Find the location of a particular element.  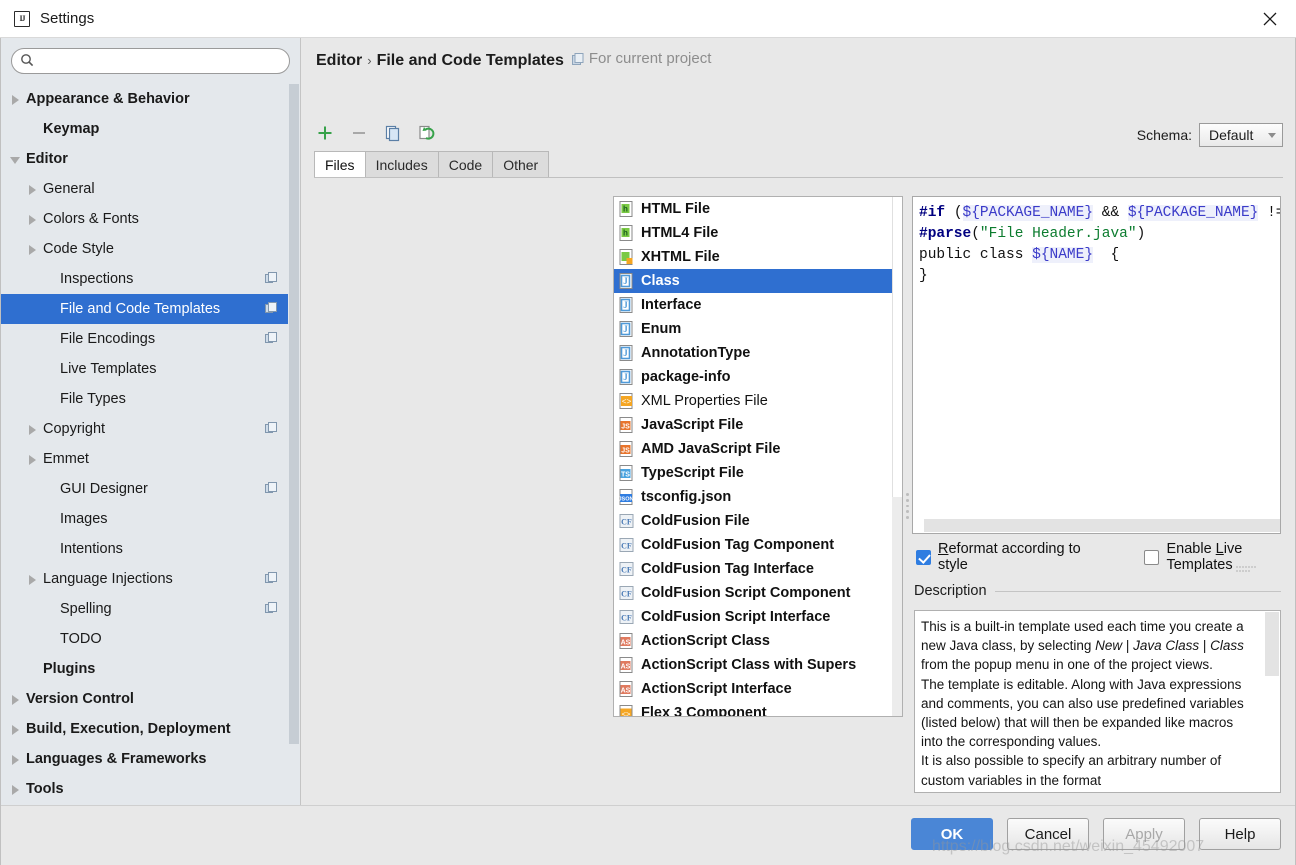

sidebar-item-version-control: Version Control is located at coordinates (144, 699).